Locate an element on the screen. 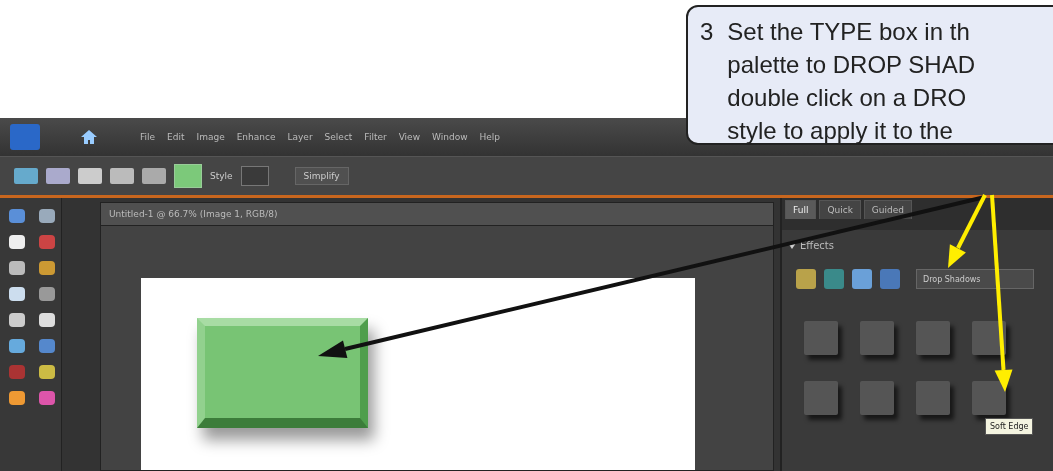 Image resolution: width=1053 pixels, height=471 pixels. menu-item: Layer is located at coordinates (300, 137).